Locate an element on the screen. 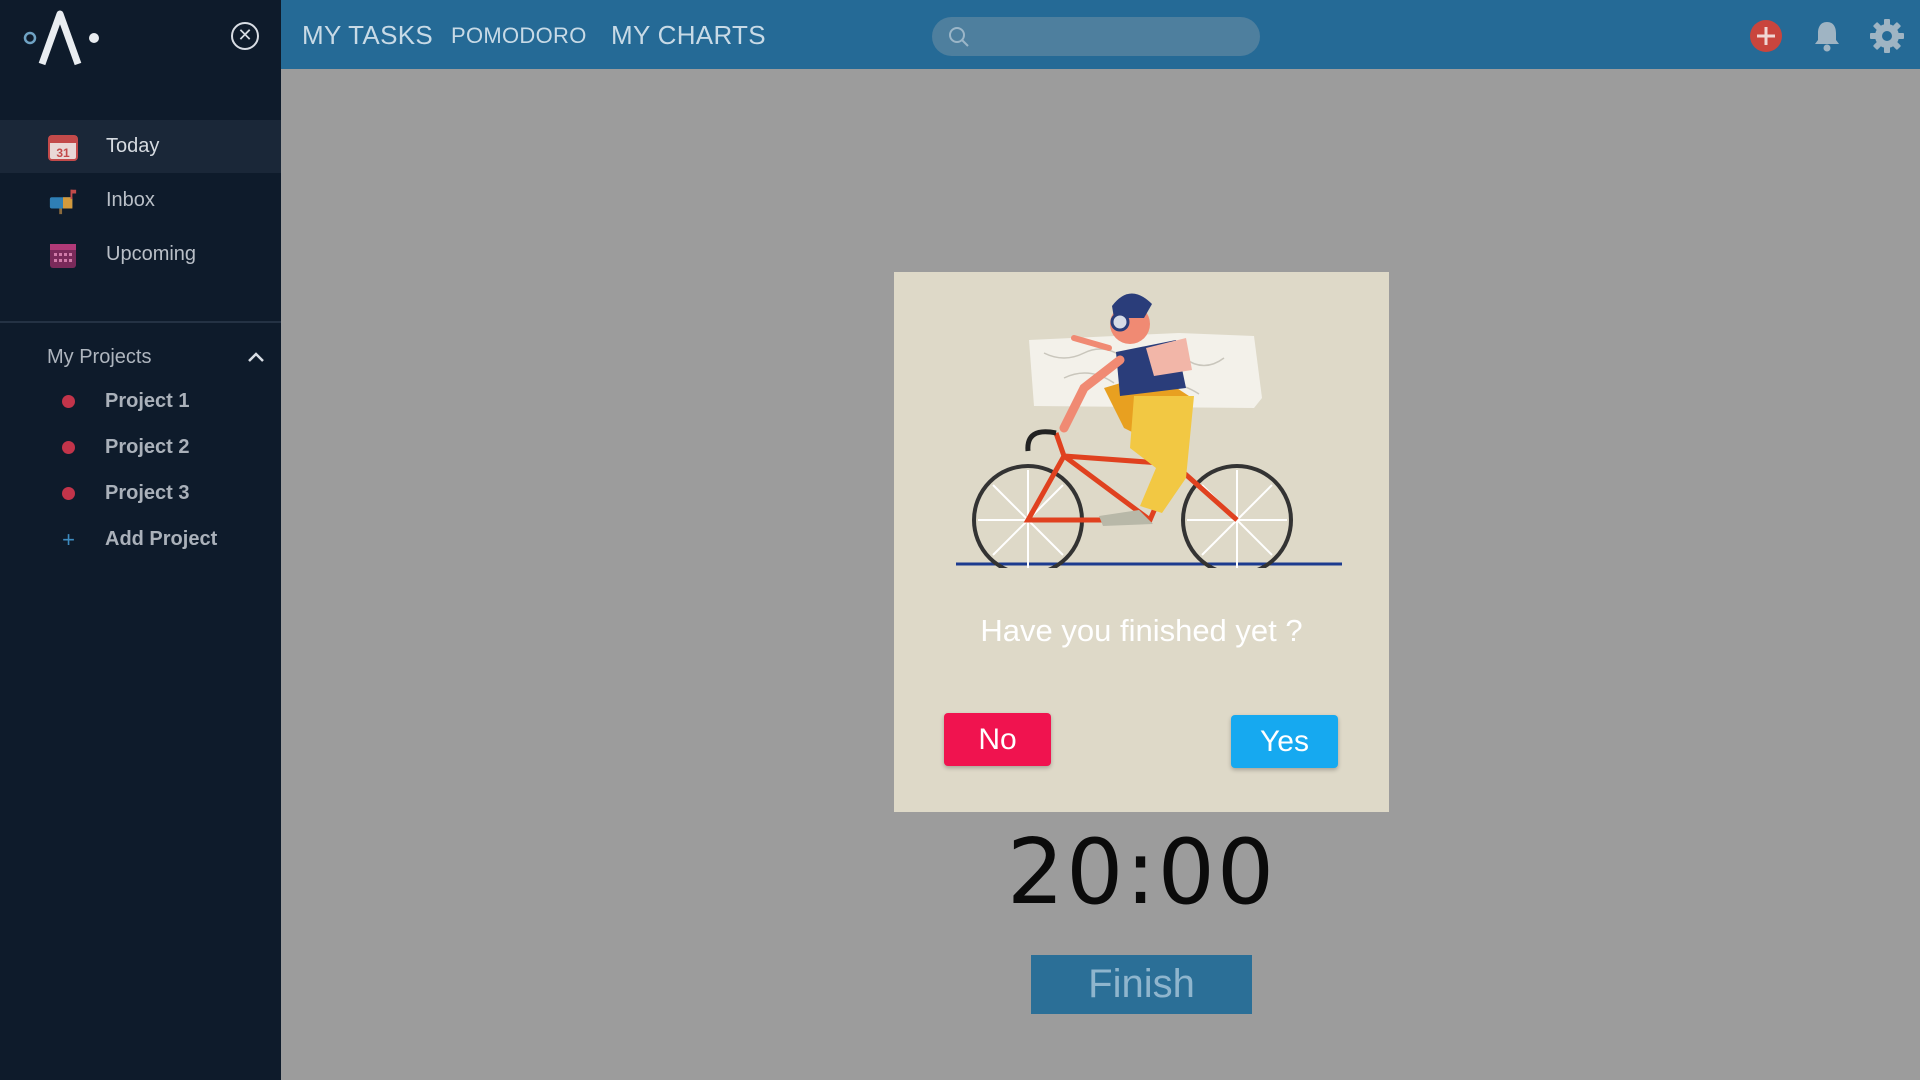  sidebar-item-inbox: Inbox is located at coordinates (140, 200).